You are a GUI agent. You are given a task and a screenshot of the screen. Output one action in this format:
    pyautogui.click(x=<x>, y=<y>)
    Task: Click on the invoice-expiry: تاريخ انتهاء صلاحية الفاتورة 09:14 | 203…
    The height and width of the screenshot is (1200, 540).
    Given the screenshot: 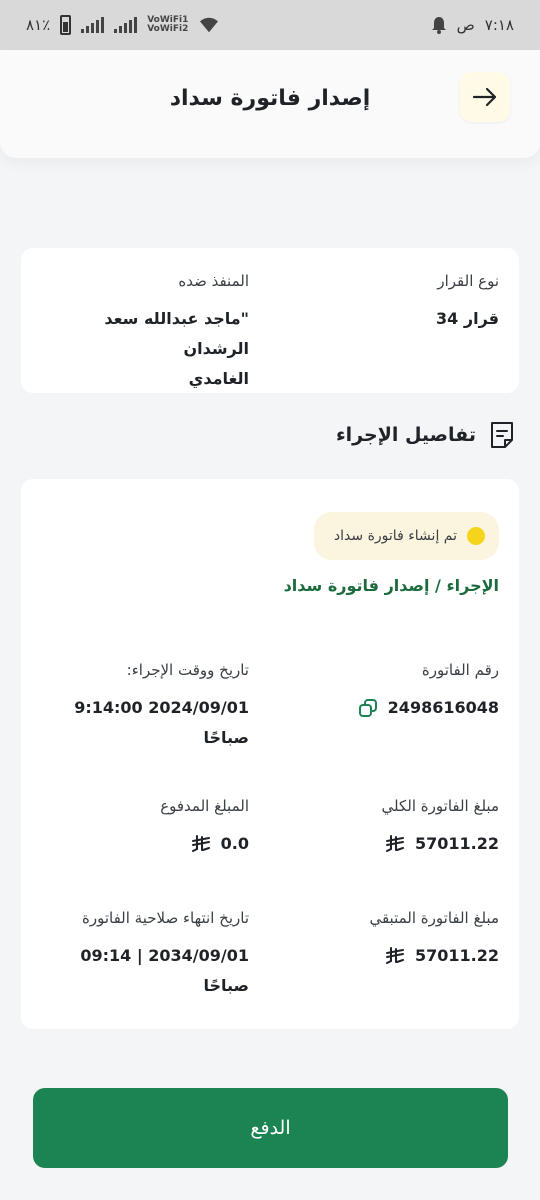 What is the action you would take?
    pyautogui.click(x=142, y=955)
    